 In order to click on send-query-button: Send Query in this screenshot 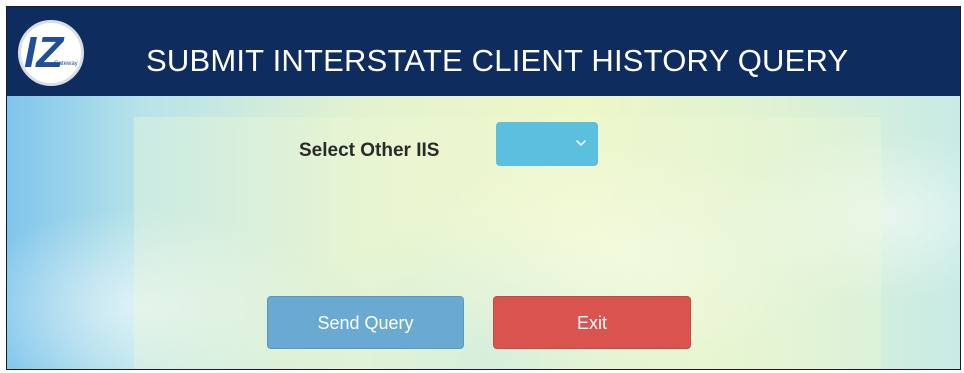, I will do `click(365, 322)`.